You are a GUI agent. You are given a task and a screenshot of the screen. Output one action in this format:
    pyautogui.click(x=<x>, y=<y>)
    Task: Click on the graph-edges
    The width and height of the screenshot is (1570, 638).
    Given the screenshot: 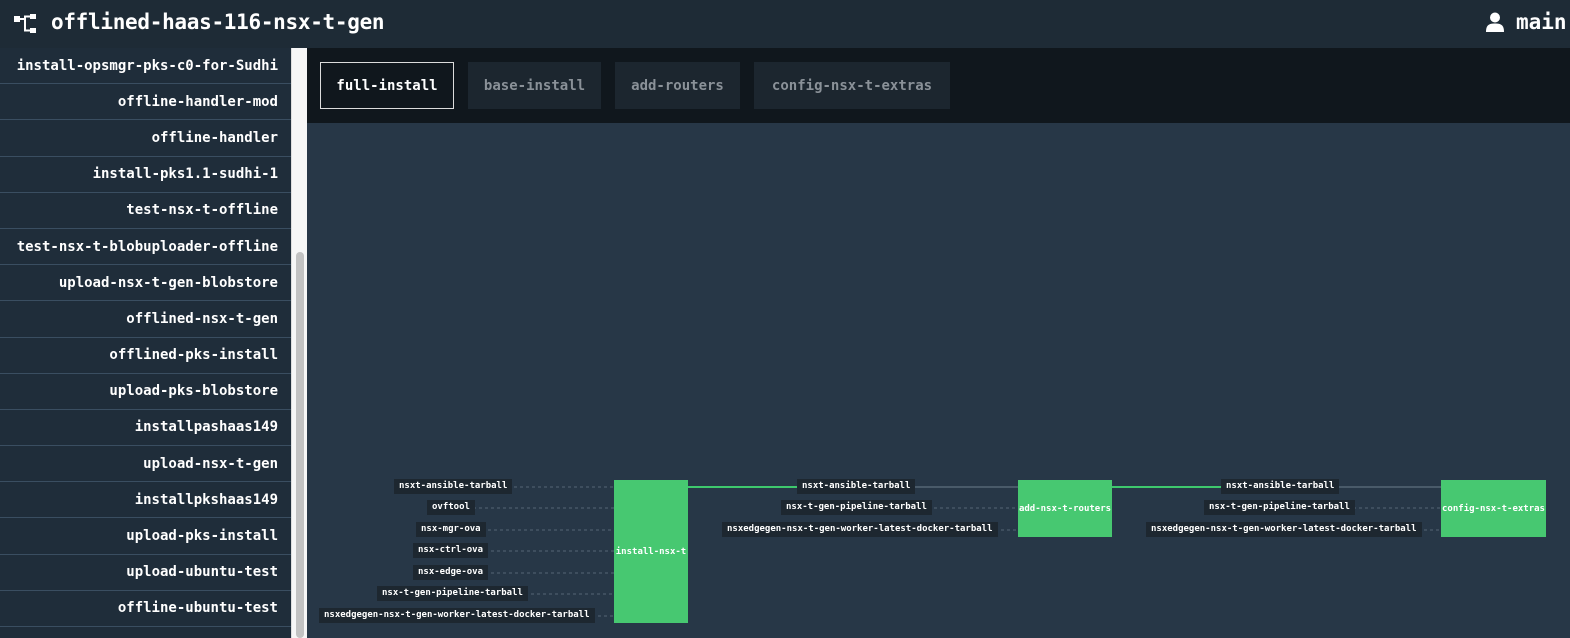 What is the action you would take?
    pyautogui.click(x=957, y=551)
    